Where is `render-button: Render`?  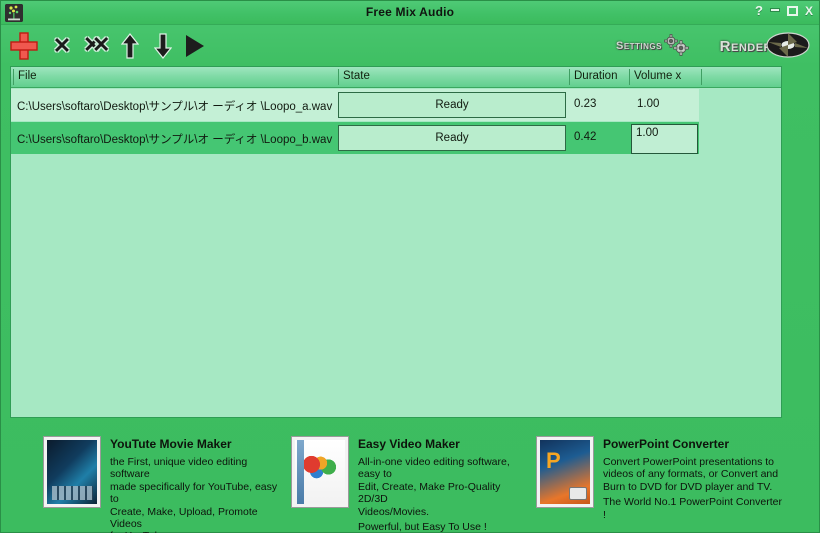
render-button: Render is located at coordinates (765, 46).